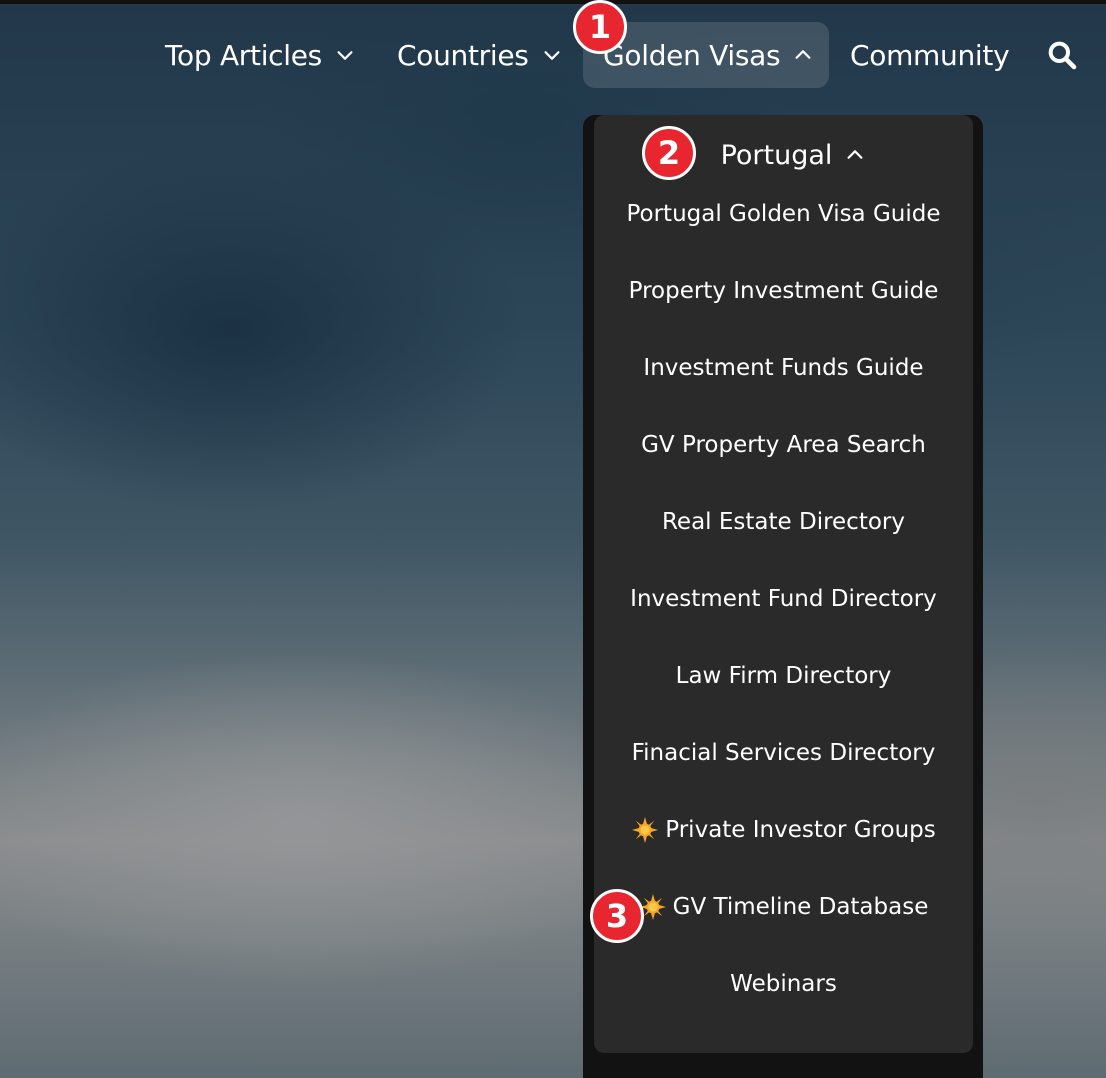 The height and width of the screenshot is (1078, 1106). Describe the element at coordinates (783, 214) in the screenshot. I see `menu-item-label: Portugal Golden Visa Guide` at that location.